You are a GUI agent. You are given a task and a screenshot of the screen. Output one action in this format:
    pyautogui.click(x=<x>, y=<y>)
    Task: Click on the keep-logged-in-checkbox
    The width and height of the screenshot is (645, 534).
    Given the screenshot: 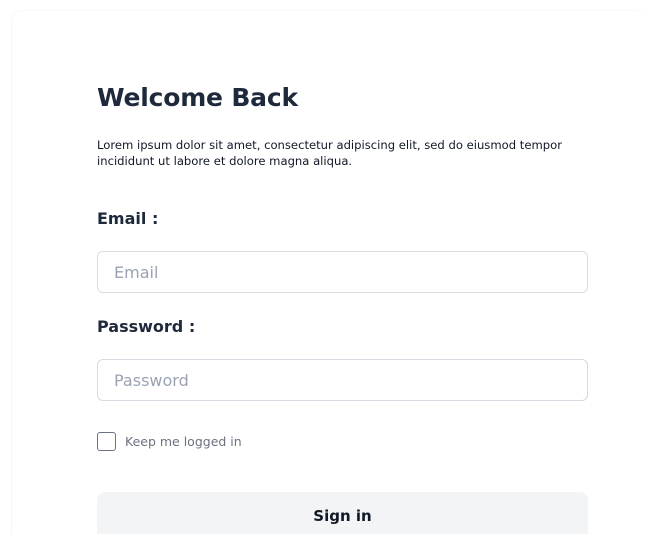 What is the action you would take?
    pyautogui.click(x=106, y=441)
    